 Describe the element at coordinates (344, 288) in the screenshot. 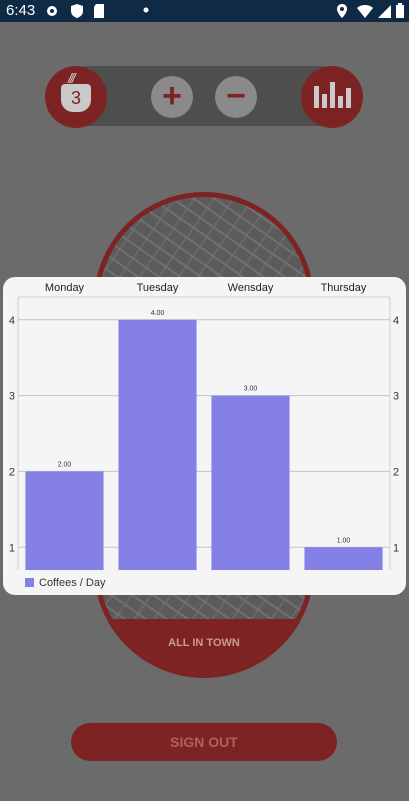

I see `x-tick-label: Thursday` at that location.